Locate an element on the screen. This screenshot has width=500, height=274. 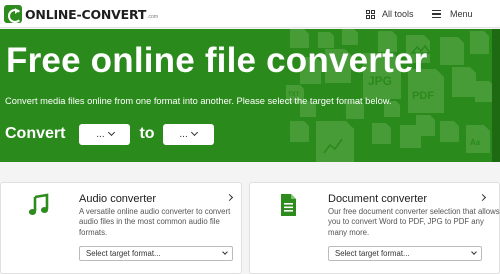
grid-icon is located at coordinates (370, 14).